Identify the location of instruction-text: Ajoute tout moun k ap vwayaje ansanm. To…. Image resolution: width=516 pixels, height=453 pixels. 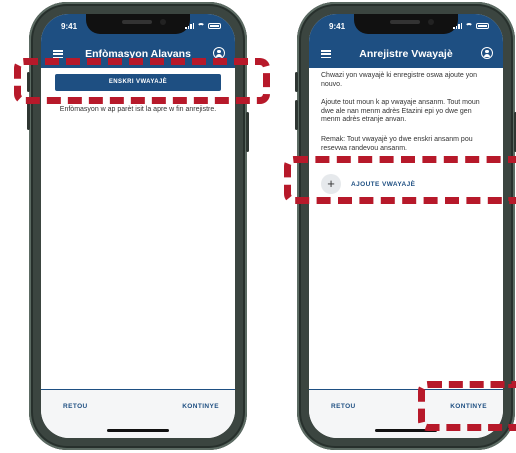
(400, 111).